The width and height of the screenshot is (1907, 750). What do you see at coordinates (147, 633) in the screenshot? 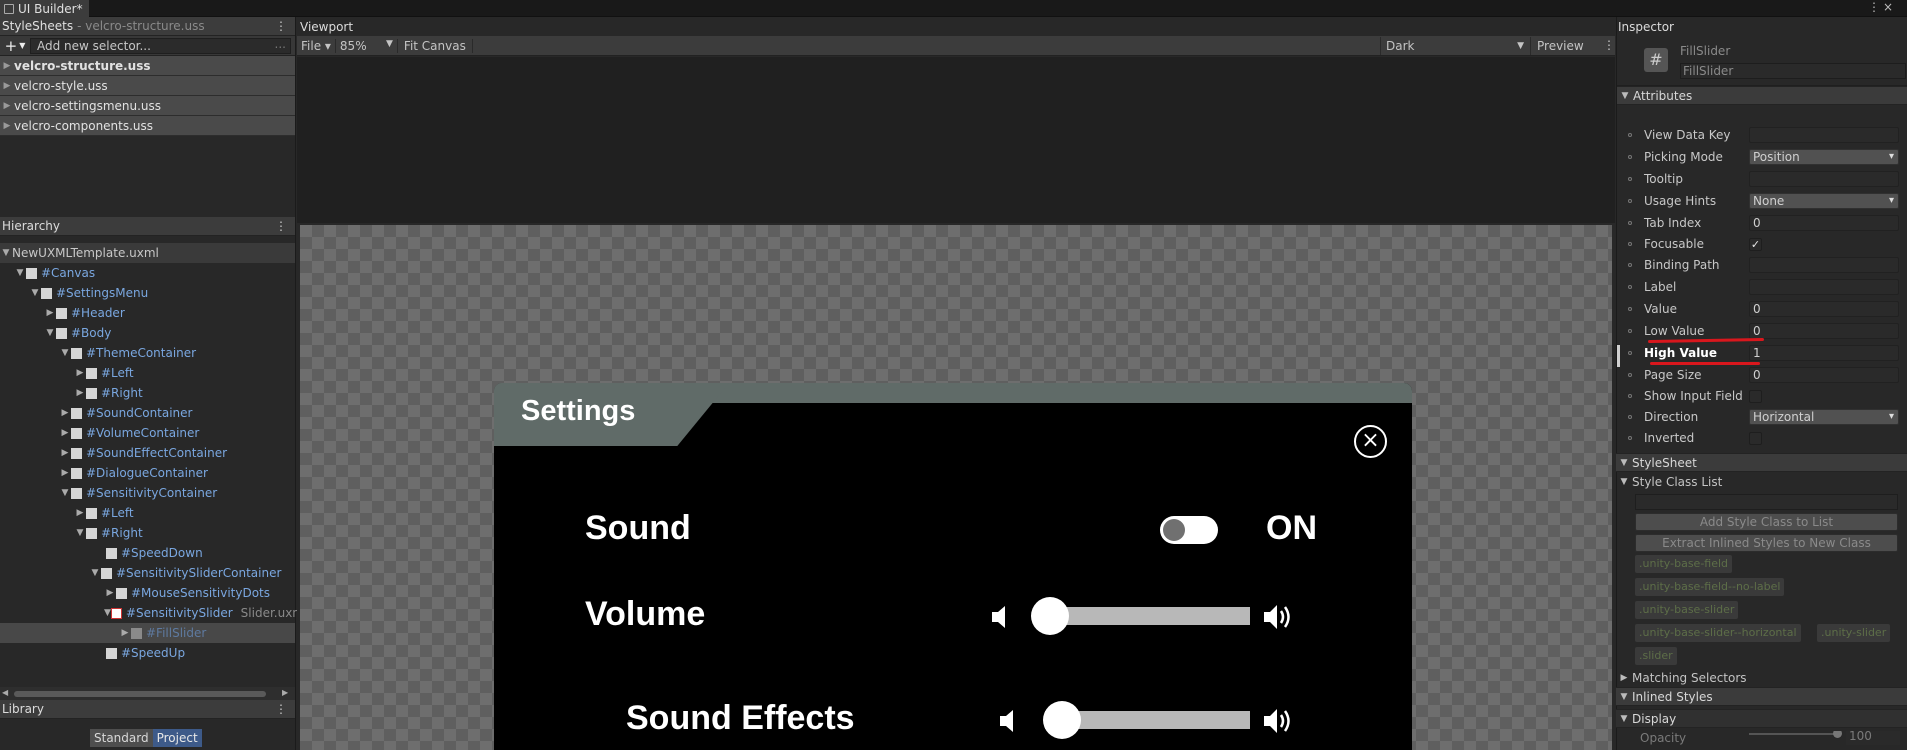
I see `tree-item-selected: ▶ #FillSlider` at bounding box center [147, 633].